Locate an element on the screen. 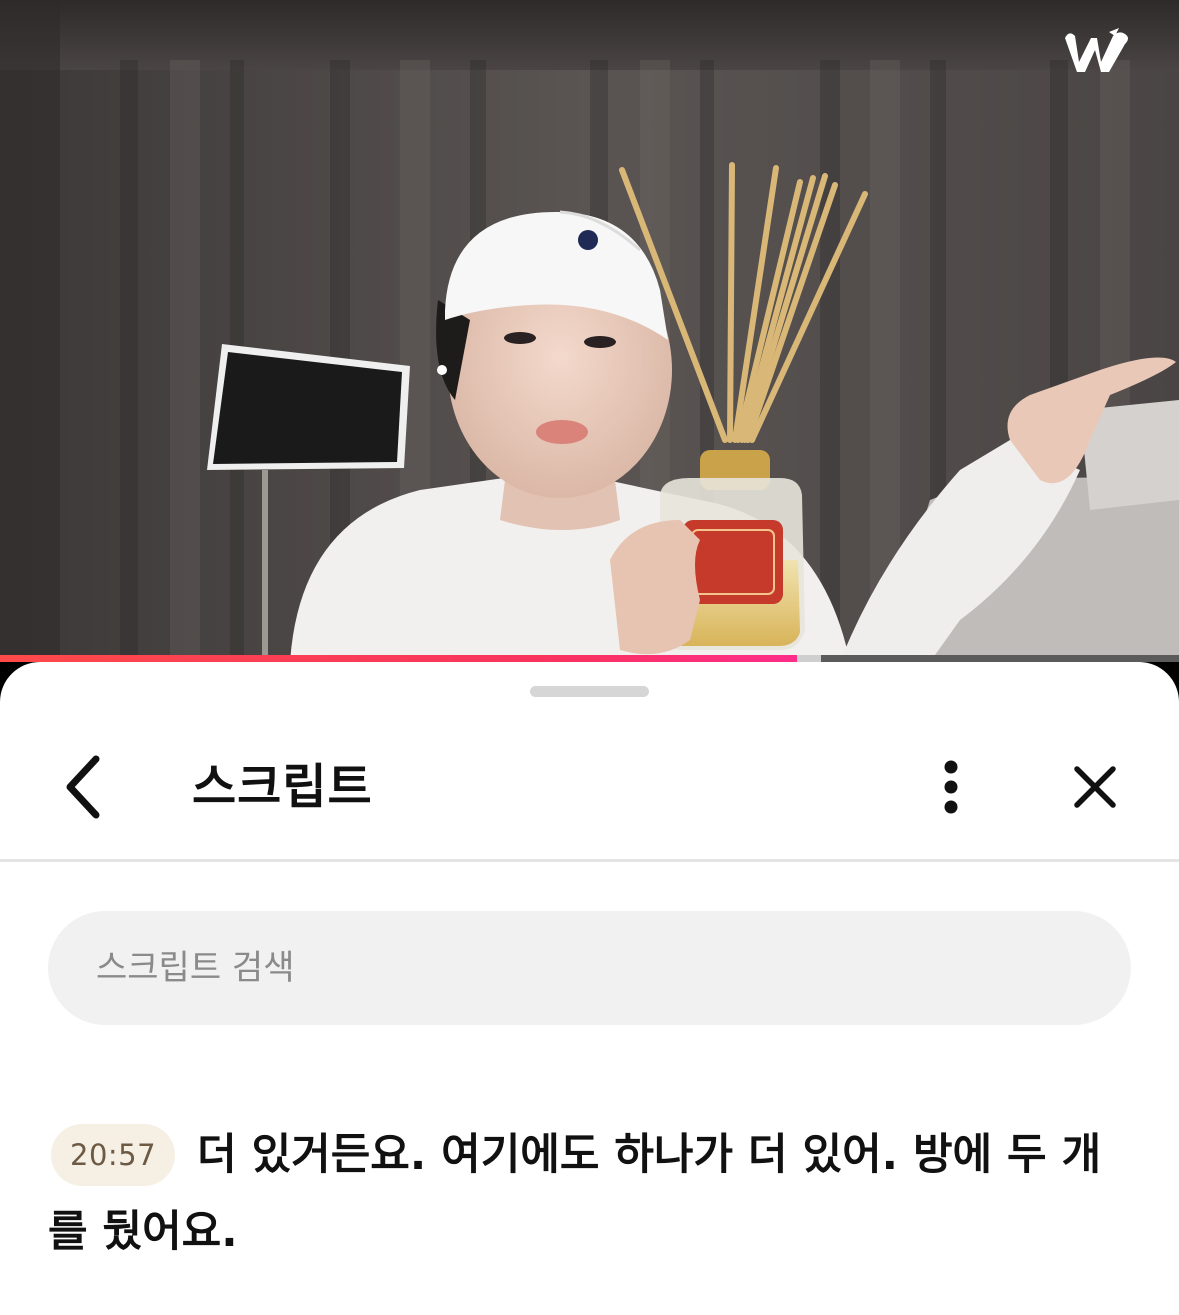  vertical-dots-icon is located at coordinates (951, 787).